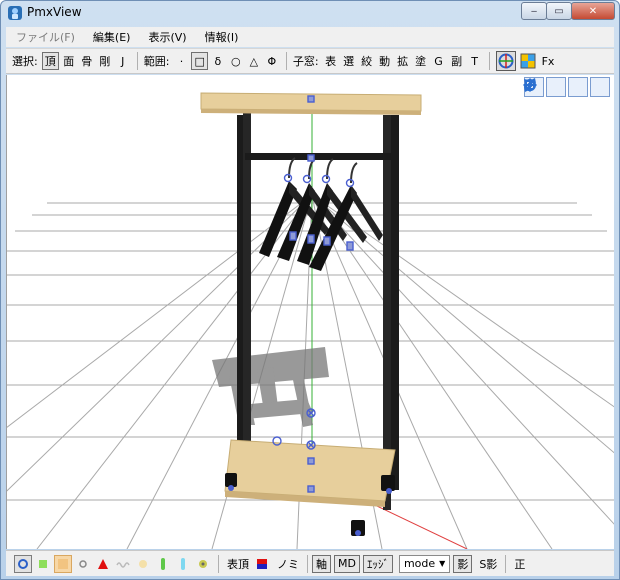 This screenshot has width=620, height=580. What do you see at coordinates (544, 87) in the screenshot?
I see `move-all-button` at bounding box center [544, 87].